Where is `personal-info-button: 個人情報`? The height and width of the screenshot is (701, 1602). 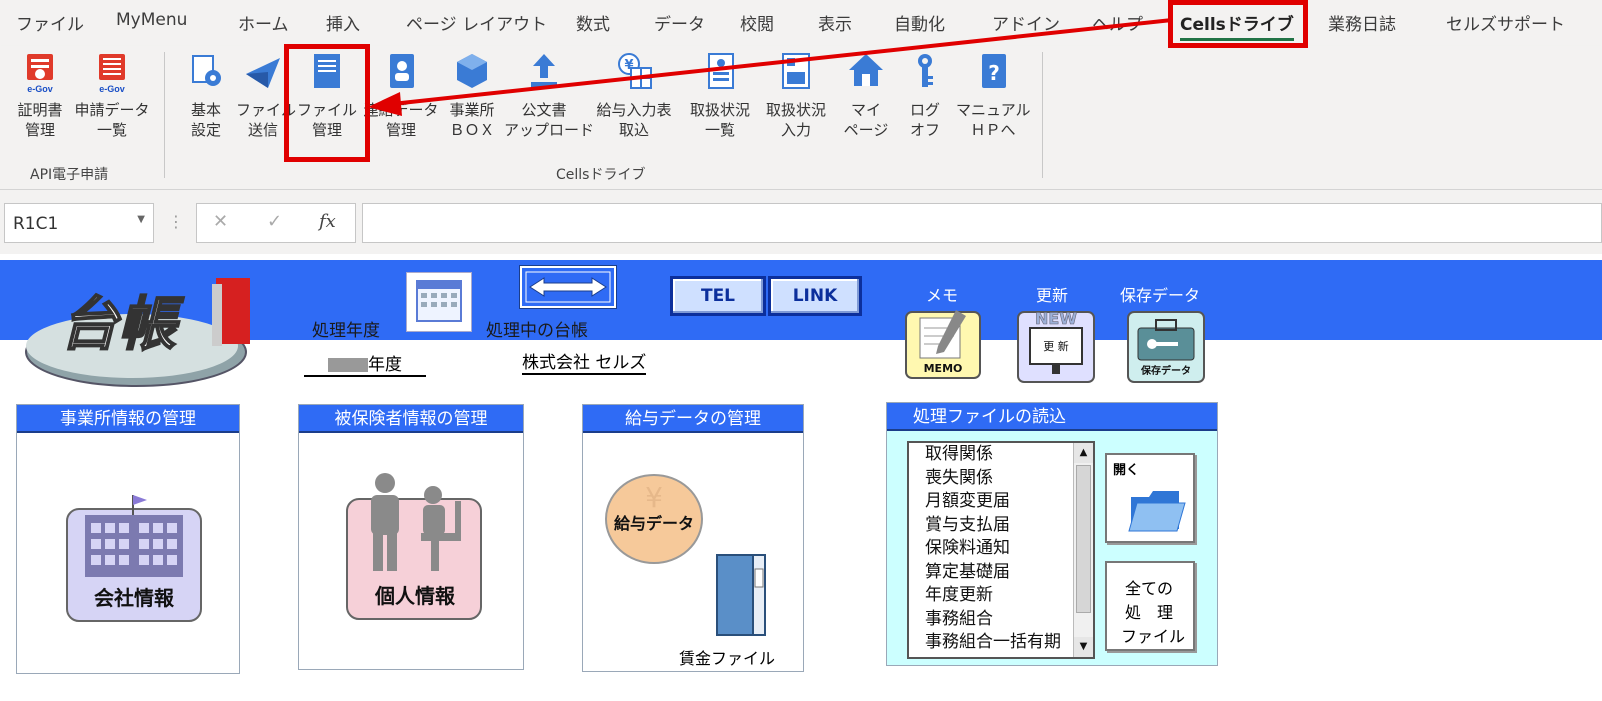
personal-info-button: 個人情報 is located at coordinates (415, 547).